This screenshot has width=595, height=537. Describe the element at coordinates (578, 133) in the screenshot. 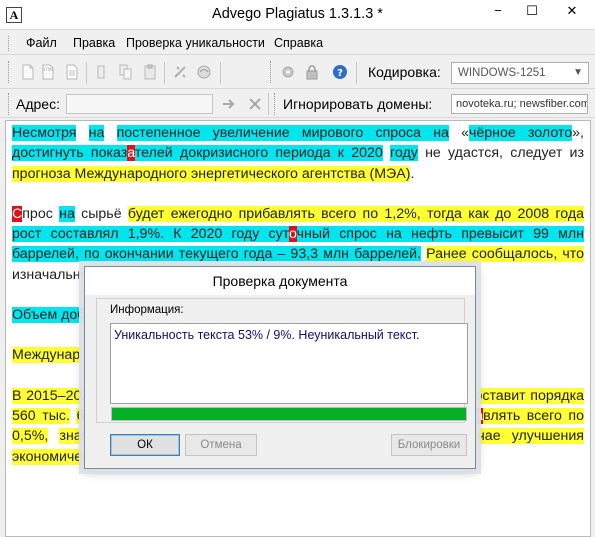

I see `text-fragment: »,` at that location.